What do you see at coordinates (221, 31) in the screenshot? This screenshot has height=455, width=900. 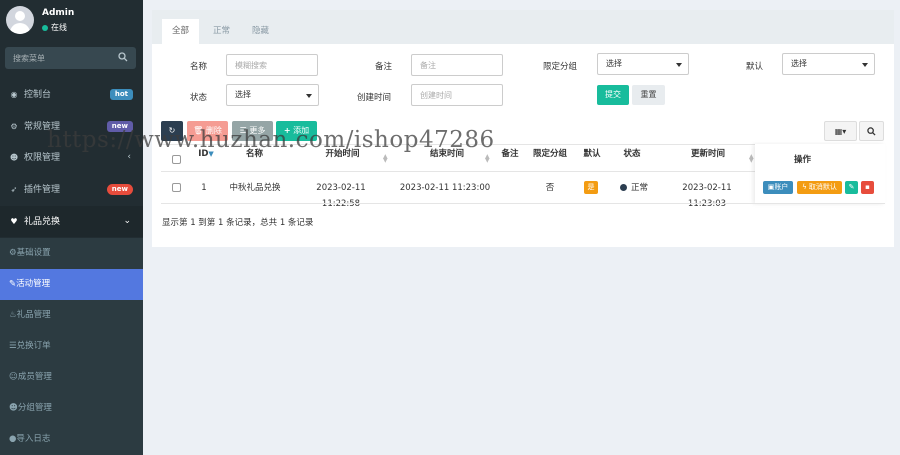 I see `tab-normal: 正常` at bounding box center [221, 31].